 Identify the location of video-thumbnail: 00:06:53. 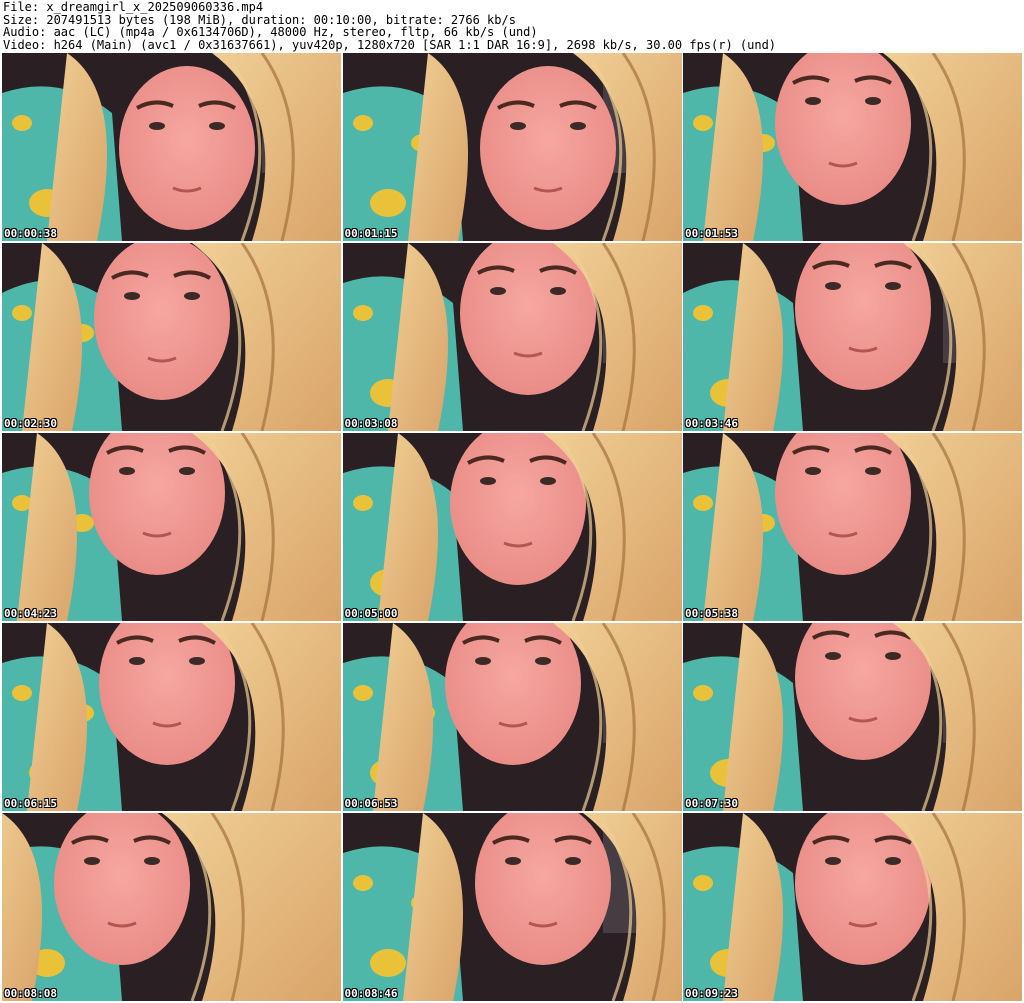
(512, 717).